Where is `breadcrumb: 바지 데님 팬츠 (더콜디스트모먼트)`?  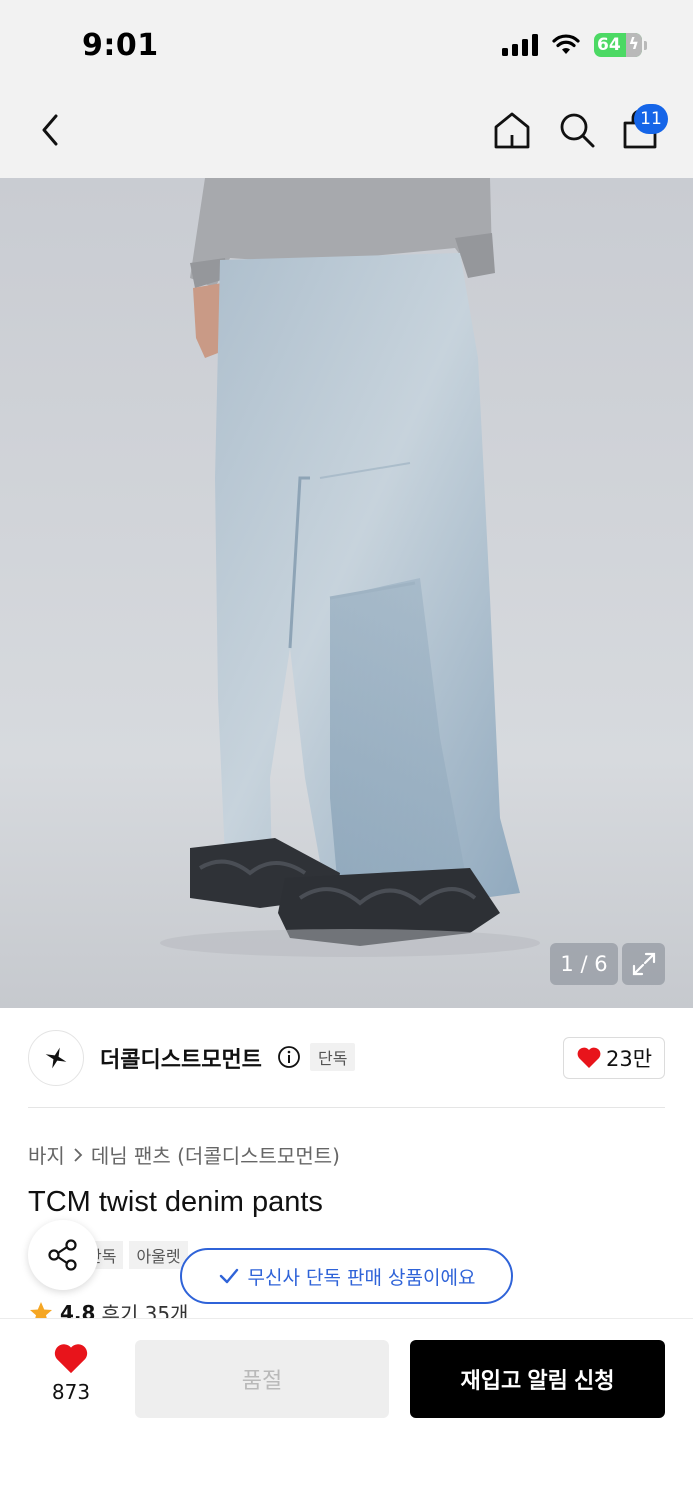 breadcrumb: 바지 데님 팬츠 (더콜디스트모먼트) is located at coordinates (184, 1154).